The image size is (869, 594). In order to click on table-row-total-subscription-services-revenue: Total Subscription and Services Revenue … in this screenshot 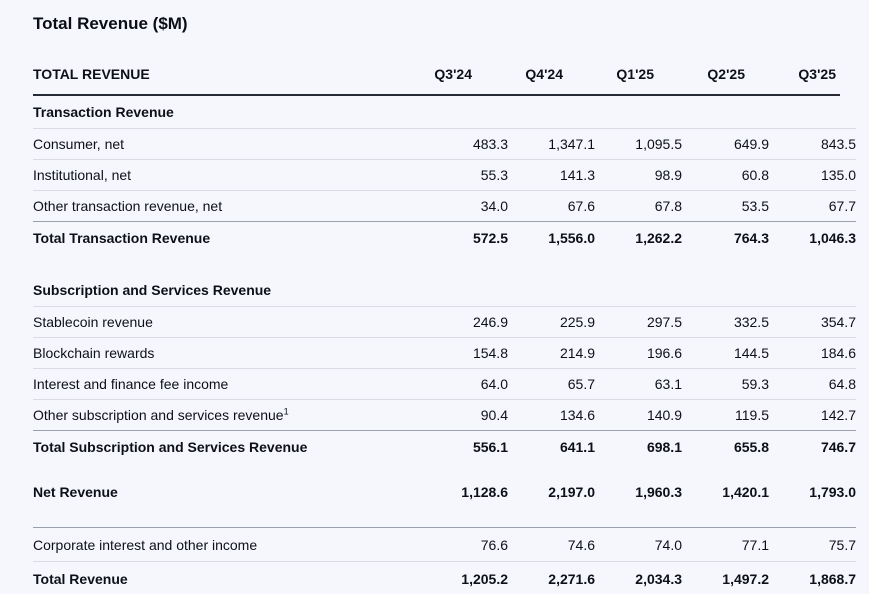, I will do `click(444, 446)`.